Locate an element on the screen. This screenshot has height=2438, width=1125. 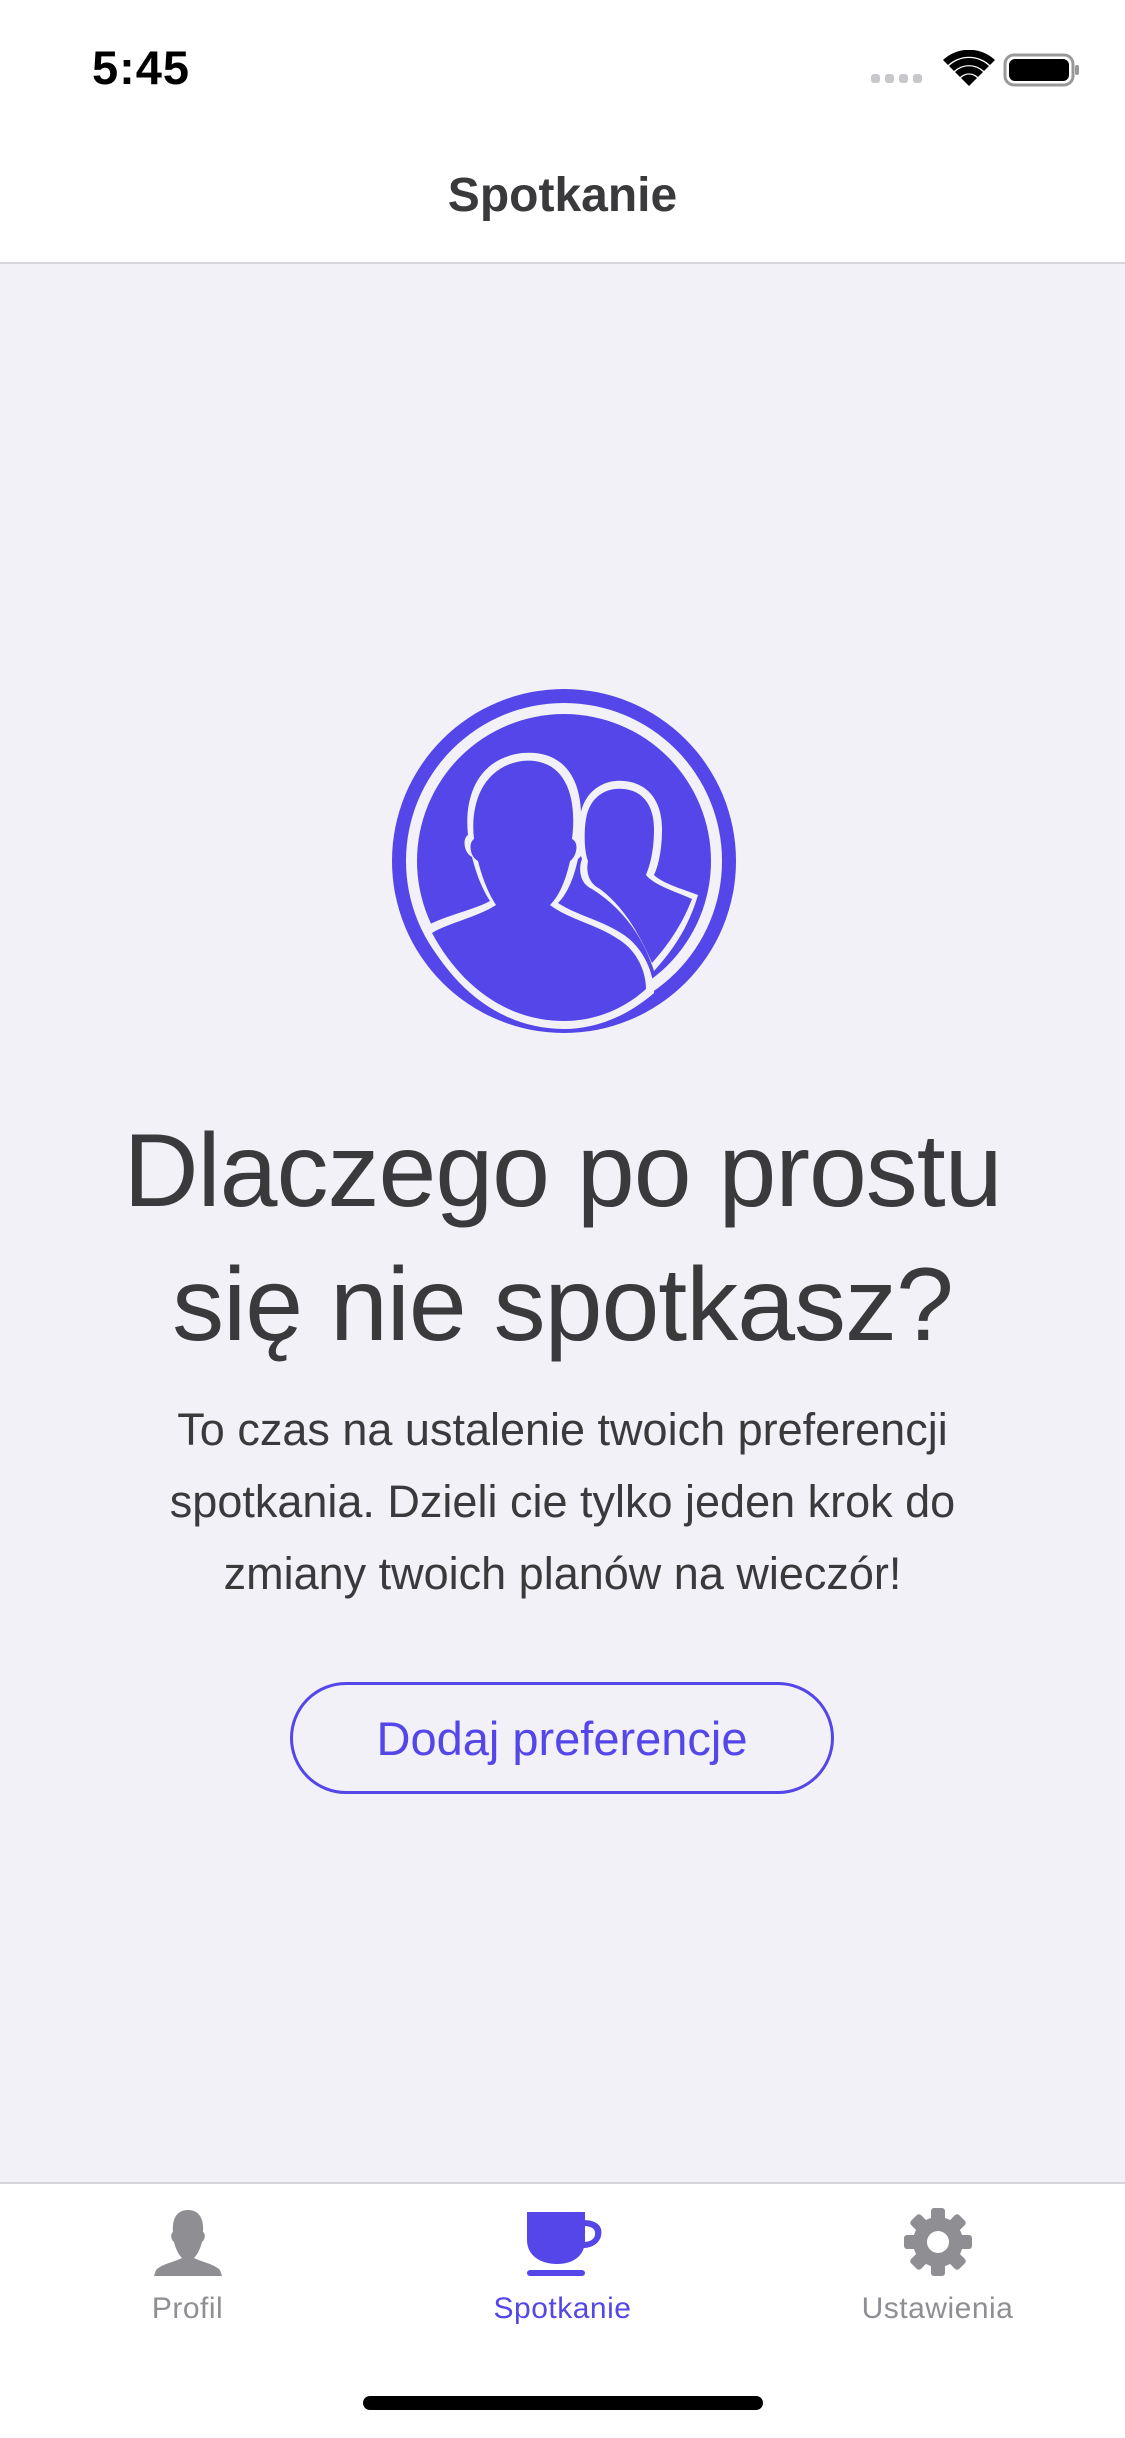
add-preferences-button: Dodaj preferencje is located at coordinates (562, 1738).